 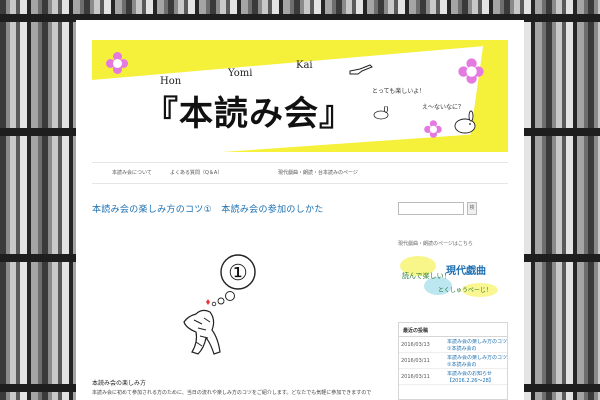 I want to click on list-item: 2016/03/13 本読み会の楽しみ方のコツ①本読み会の, so click(x=453, y=345).